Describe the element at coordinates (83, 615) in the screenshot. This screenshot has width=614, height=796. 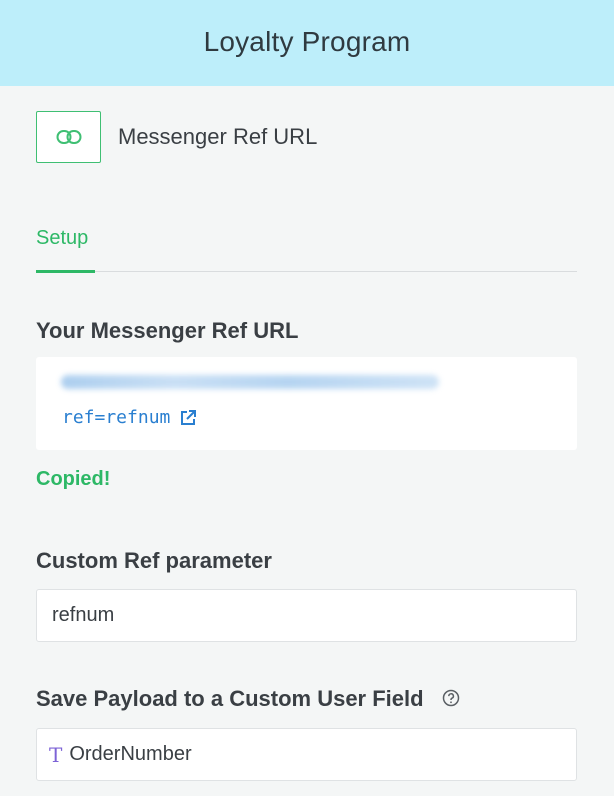
I see `custom-ref-value: refnum` at that location.